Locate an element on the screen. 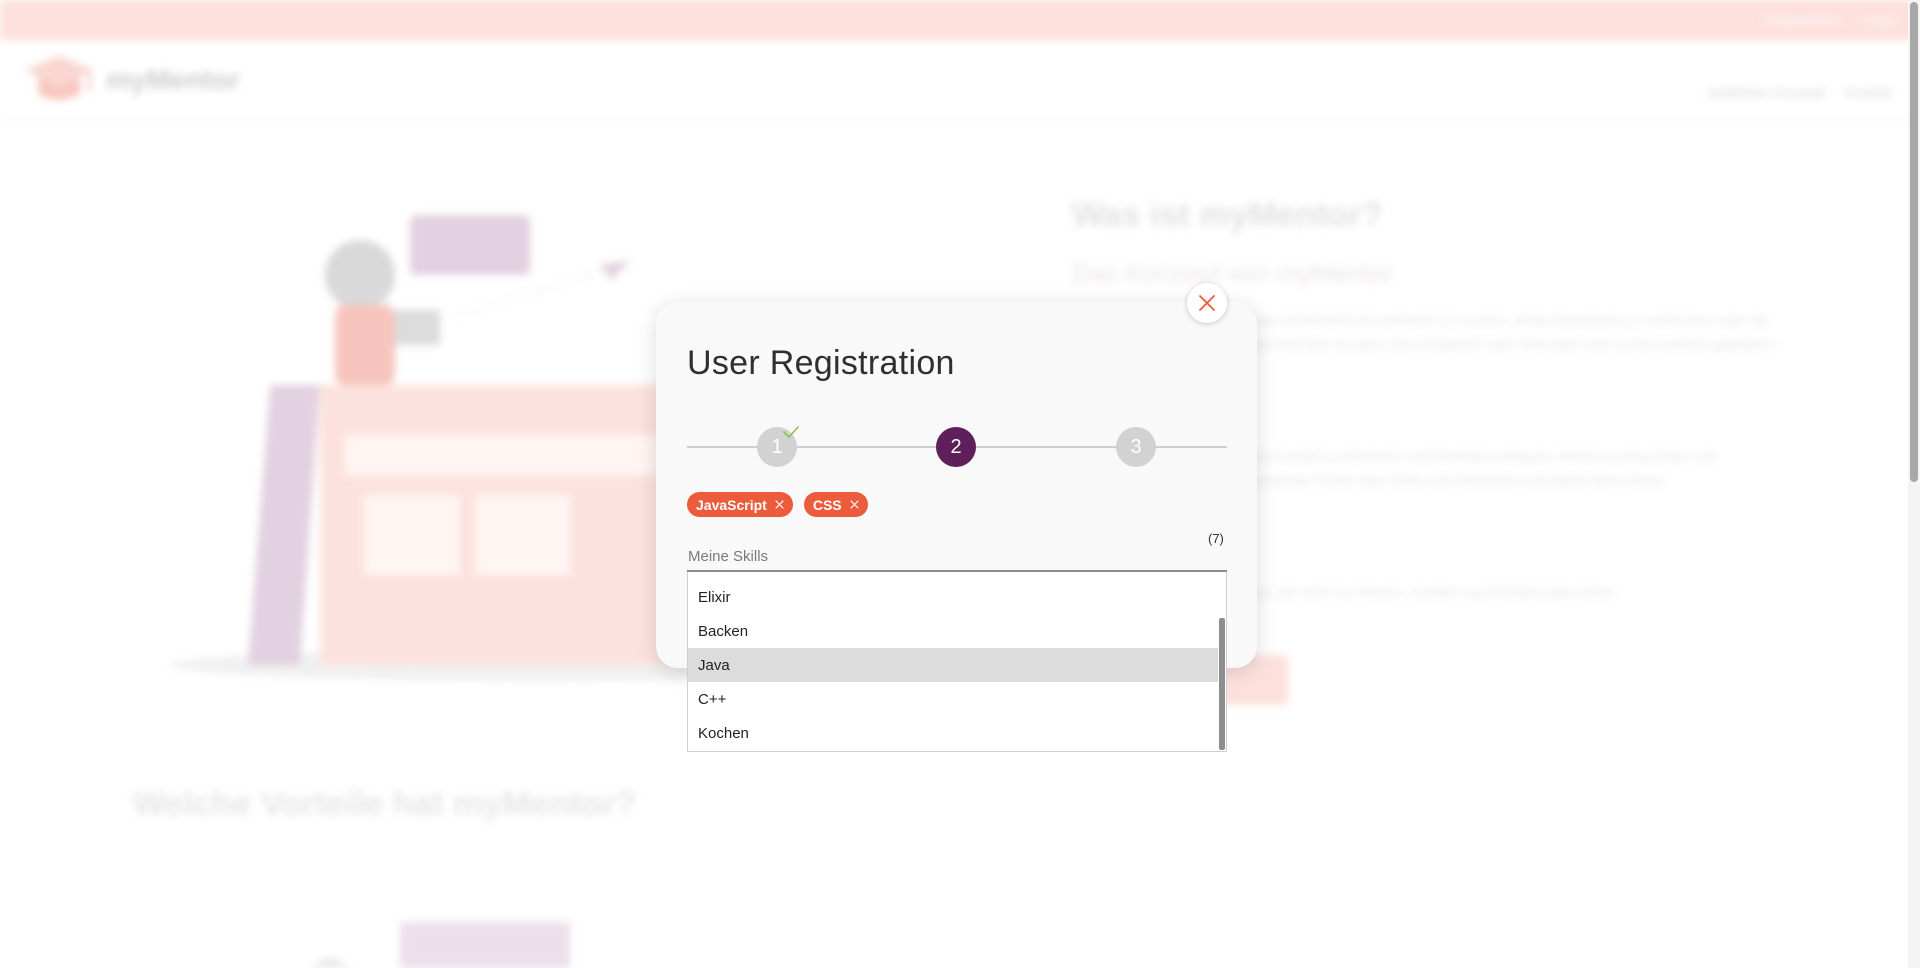 Image resolution: width=1920 pixels, height=968 pixels. dropdown-scrollbar is located at coordinates (1222, 661).